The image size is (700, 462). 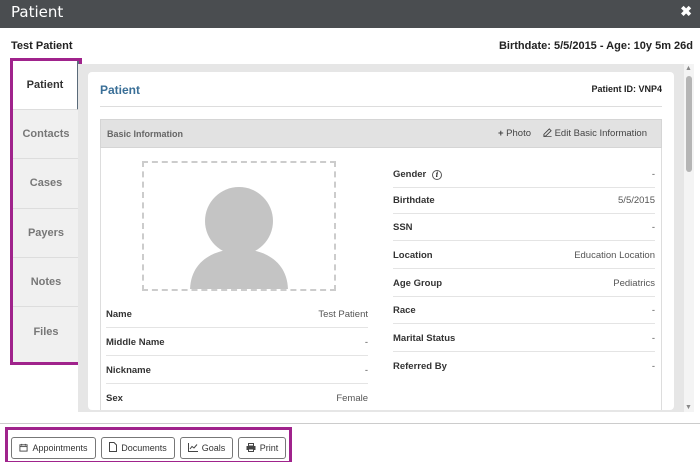 What do you see at coordinates (595, 46) in the screenshot?
I see `patient-birthdate-age: Birthdate: 5/5/2015 - Age: 10y 5m 26d` at bounding box center [595, 46].